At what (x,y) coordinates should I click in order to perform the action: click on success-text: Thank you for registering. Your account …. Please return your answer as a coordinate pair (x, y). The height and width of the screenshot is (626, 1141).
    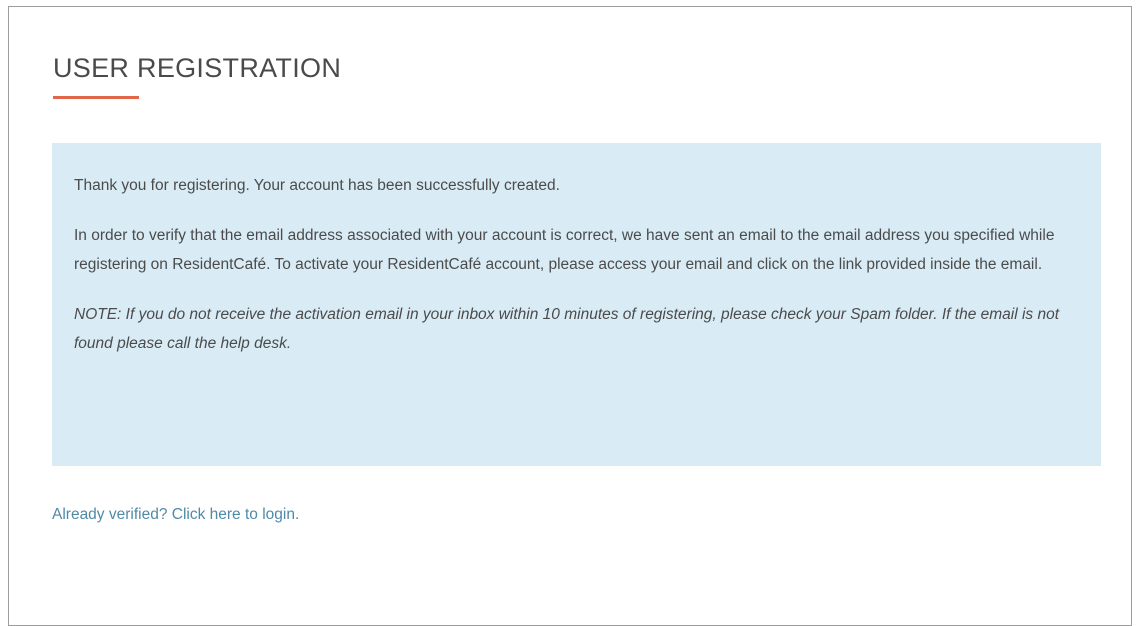
    Looking at the image, I should click on (317, 185).